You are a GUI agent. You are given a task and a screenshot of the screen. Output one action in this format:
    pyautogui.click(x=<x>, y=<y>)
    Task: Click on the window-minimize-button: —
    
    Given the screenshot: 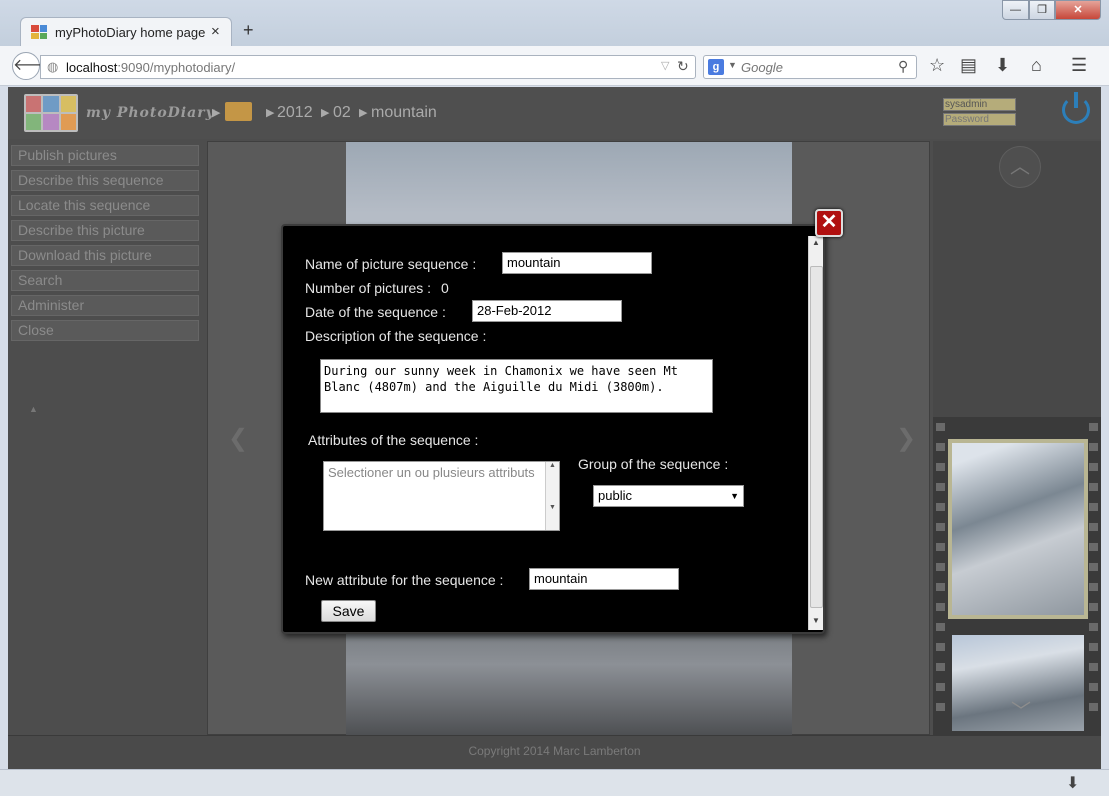 What is the action you would take?
    pyautogui.click(x=1015, y=10)
    